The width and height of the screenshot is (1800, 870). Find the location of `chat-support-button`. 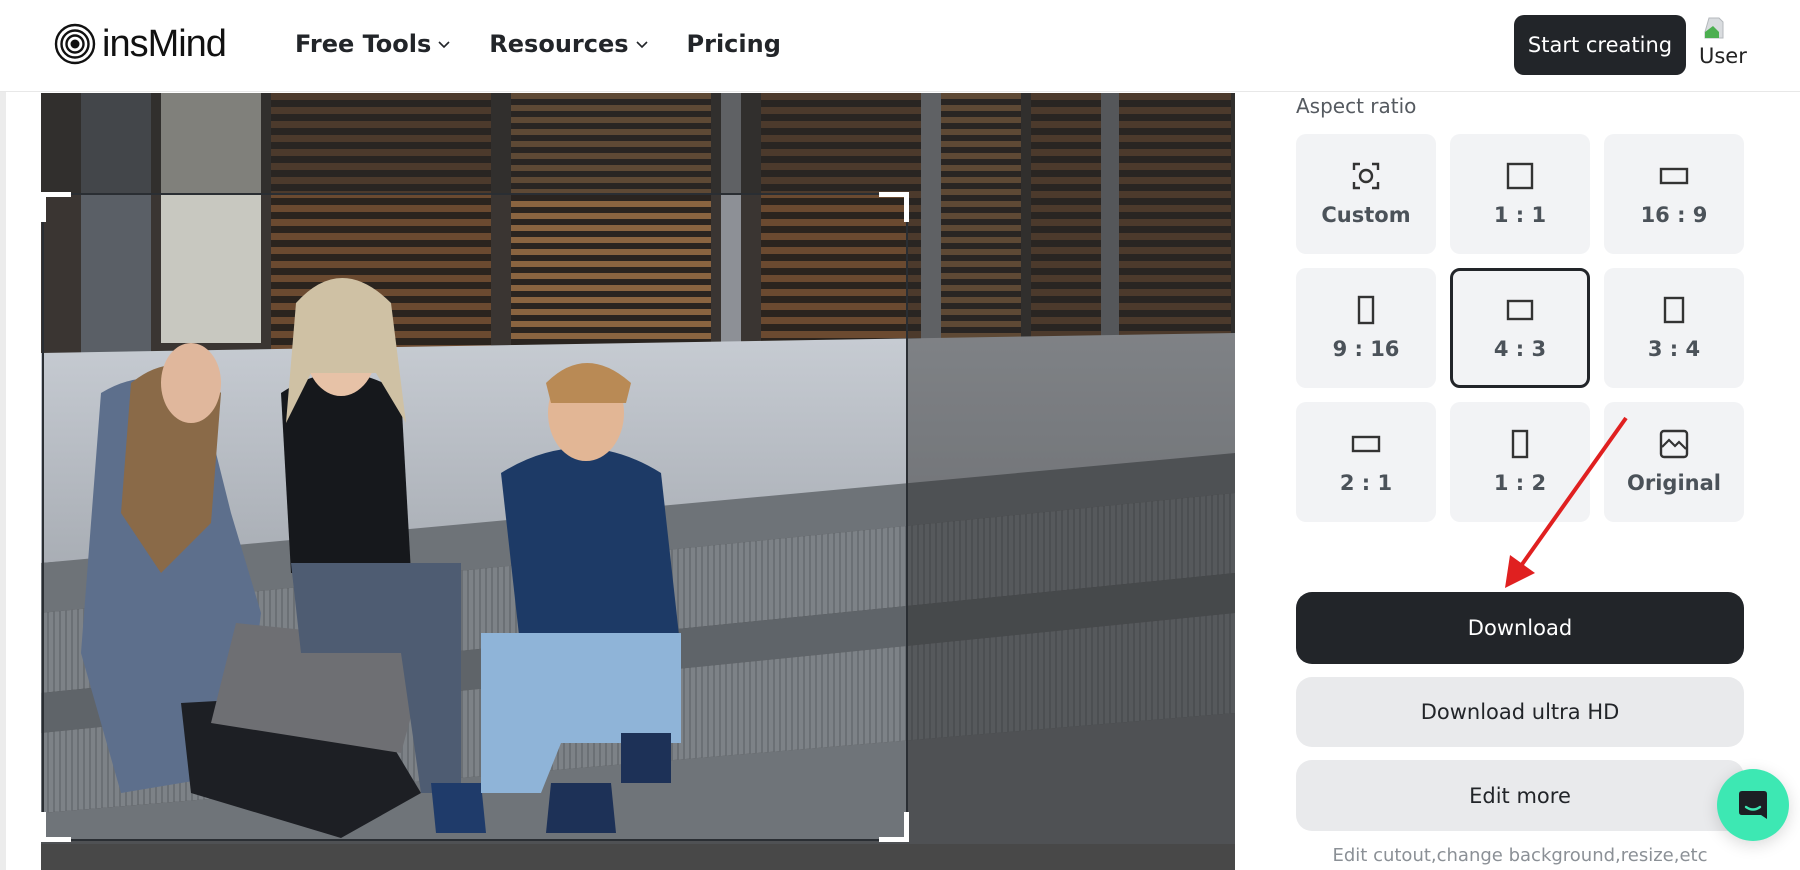

chat-support-button is located at coordinates (1753, 805).